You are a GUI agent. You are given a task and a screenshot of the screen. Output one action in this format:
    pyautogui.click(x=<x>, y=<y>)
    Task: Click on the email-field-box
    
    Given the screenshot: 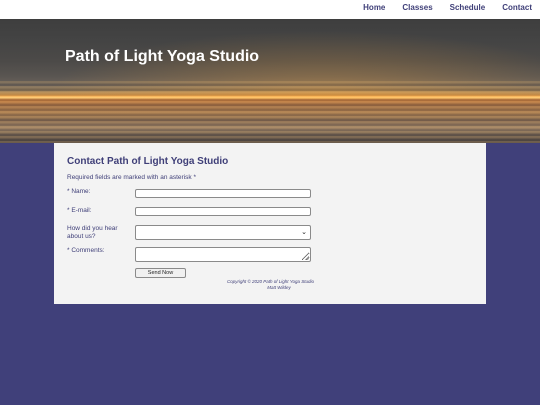 What is the action you would take?
    pyautogui.click(x=223, y=215)
    